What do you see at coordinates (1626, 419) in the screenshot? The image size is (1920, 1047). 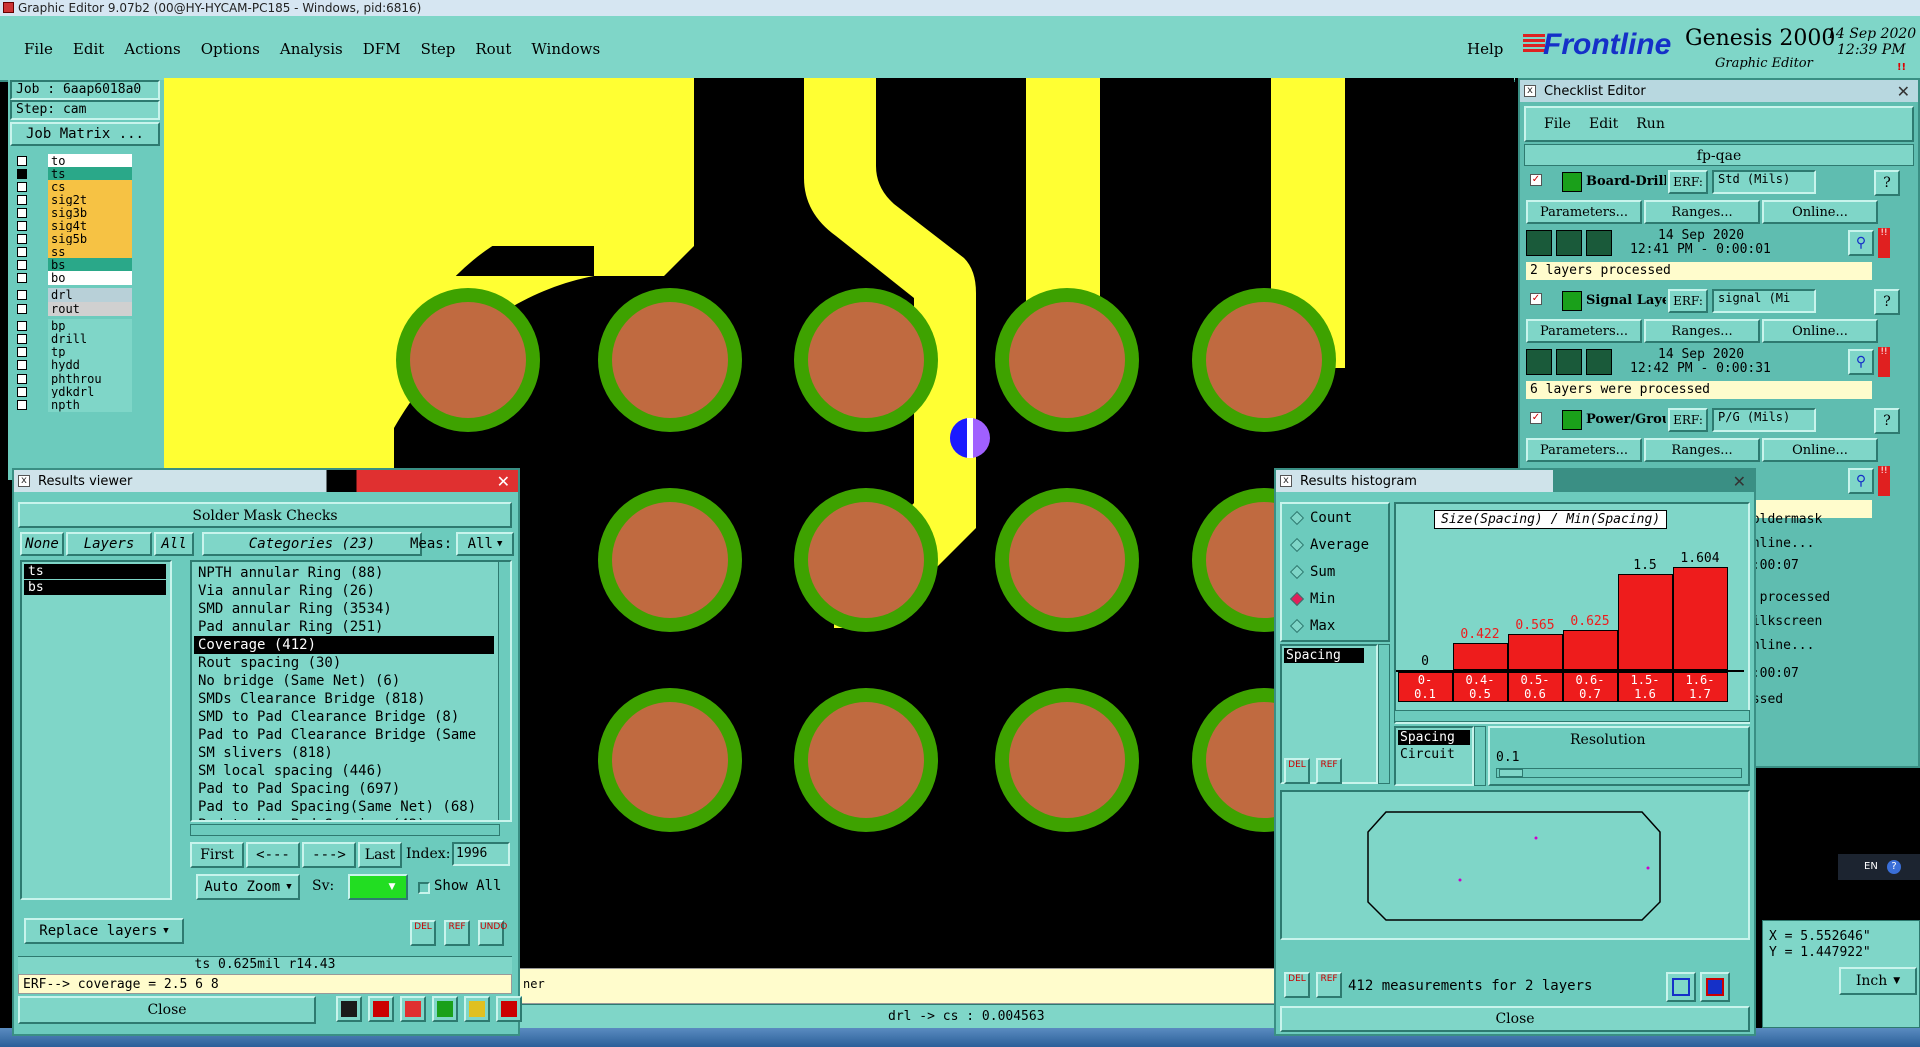 I see `check-name: Power/Ground C` at bounding box center [1626, 419].